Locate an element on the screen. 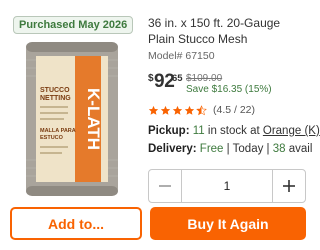 The image size is (320, 250). quantity-increase-button is located at coordinates (289, 186).